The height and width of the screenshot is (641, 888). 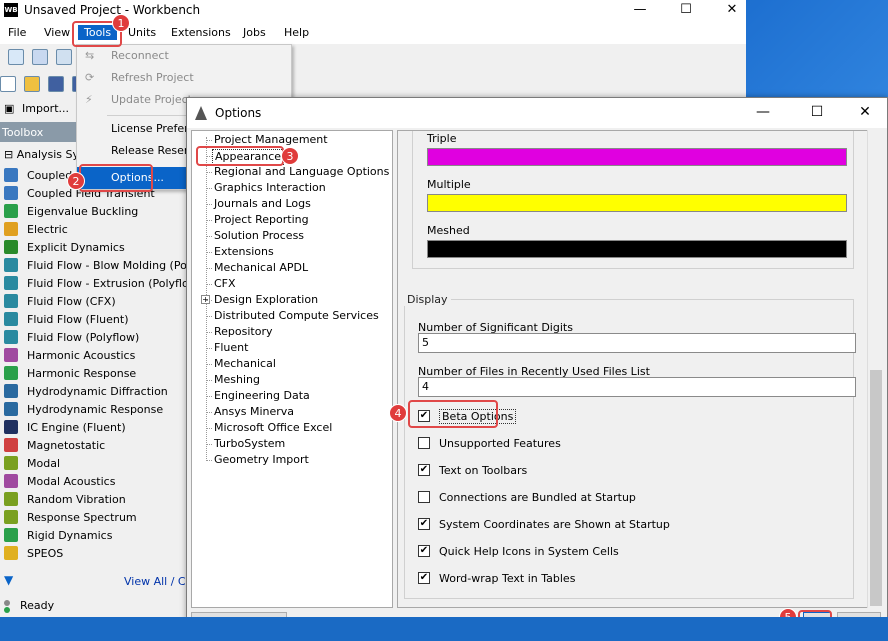 I want to click on tree-item: Mechanical, so click(x=245, y=365).